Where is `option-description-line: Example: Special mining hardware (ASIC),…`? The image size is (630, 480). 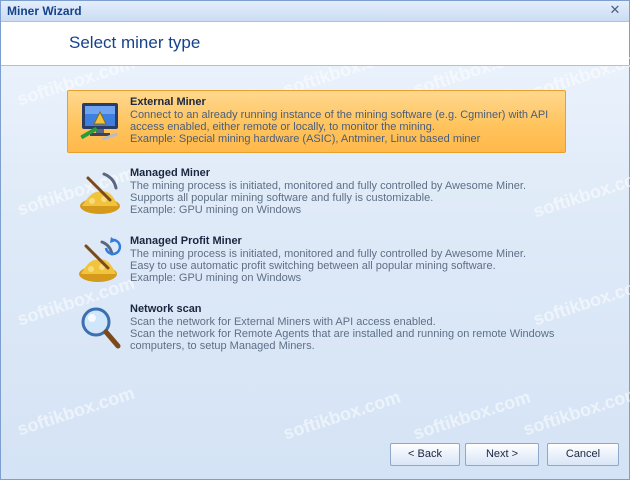 option-description-line: Example: Special mining hardware (ASIC),… is located at coordinates (305, 139).